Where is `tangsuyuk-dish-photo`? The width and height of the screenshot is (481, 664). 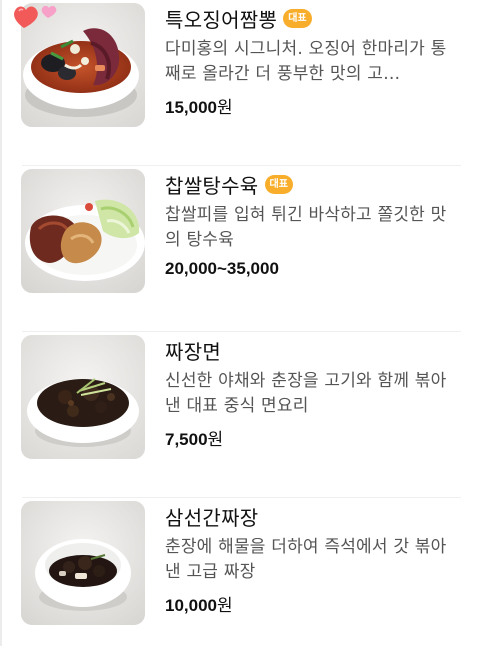
tangsuyuk-dish-photo is located at coordinates (83, 231).